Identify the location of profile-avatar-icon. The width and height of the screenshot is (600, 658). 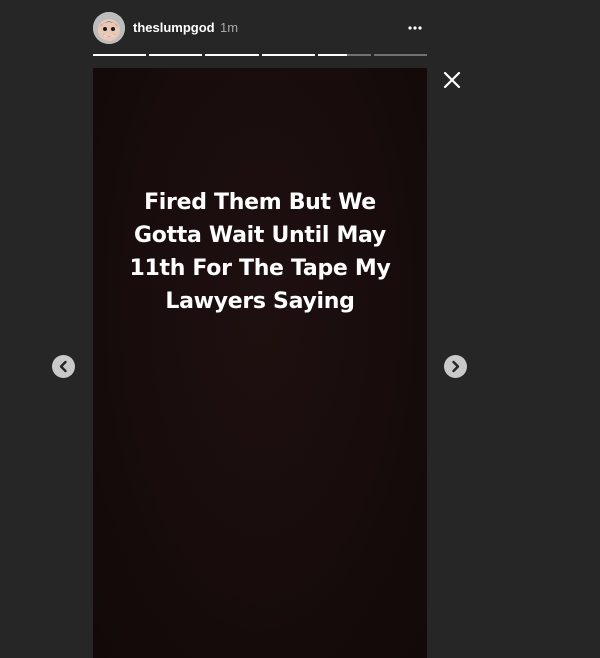
(109, 28).